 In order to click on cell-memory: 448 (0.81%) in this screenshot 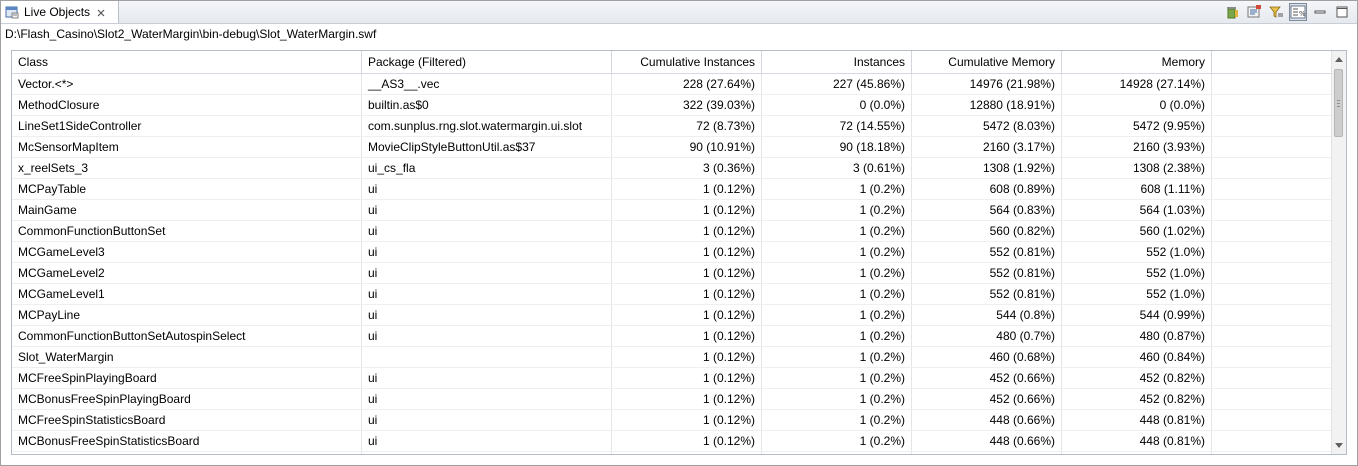, I will do `click(1137, 441)`.